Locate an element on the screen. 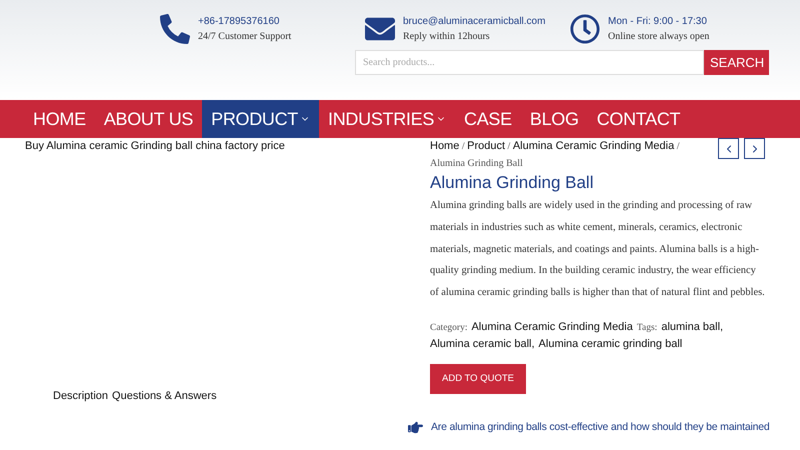 Image resolution: width=800 pixels, height=450 pixels. category-link: Alumina Ceramic Grinding Media is located at coordinates (552, 326).